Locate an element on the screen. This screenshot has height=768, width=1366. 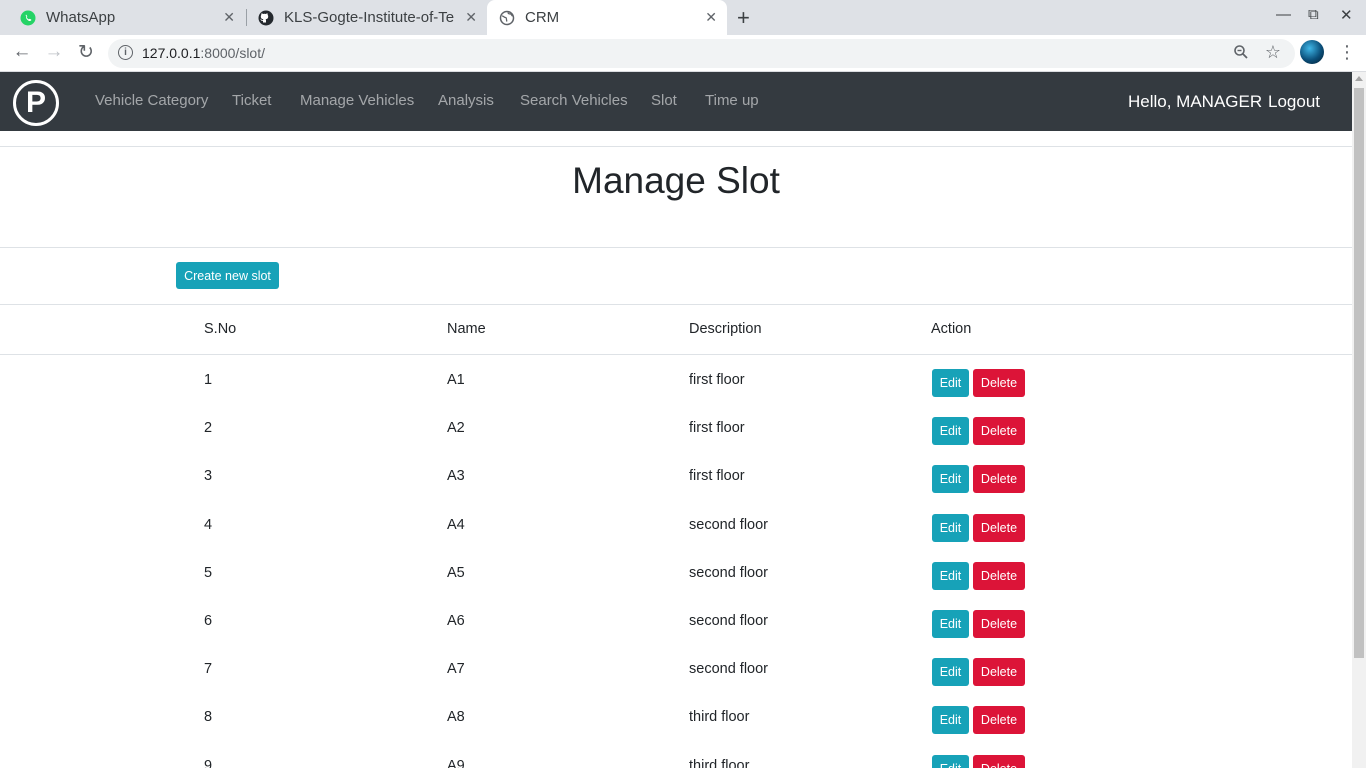
row-name: A5 is located at coordinates (456, 573).